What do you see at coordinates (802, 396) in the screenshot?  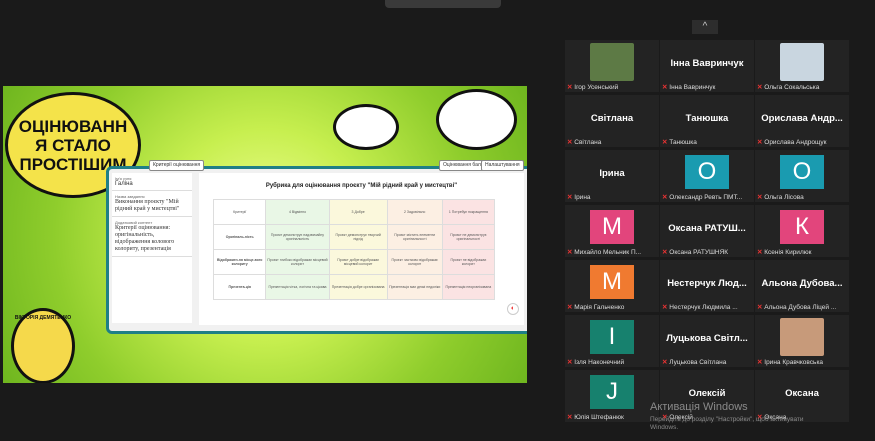 I see `participant-tile: Оксана ✕ Оксана` at bounding box center [802, 396].